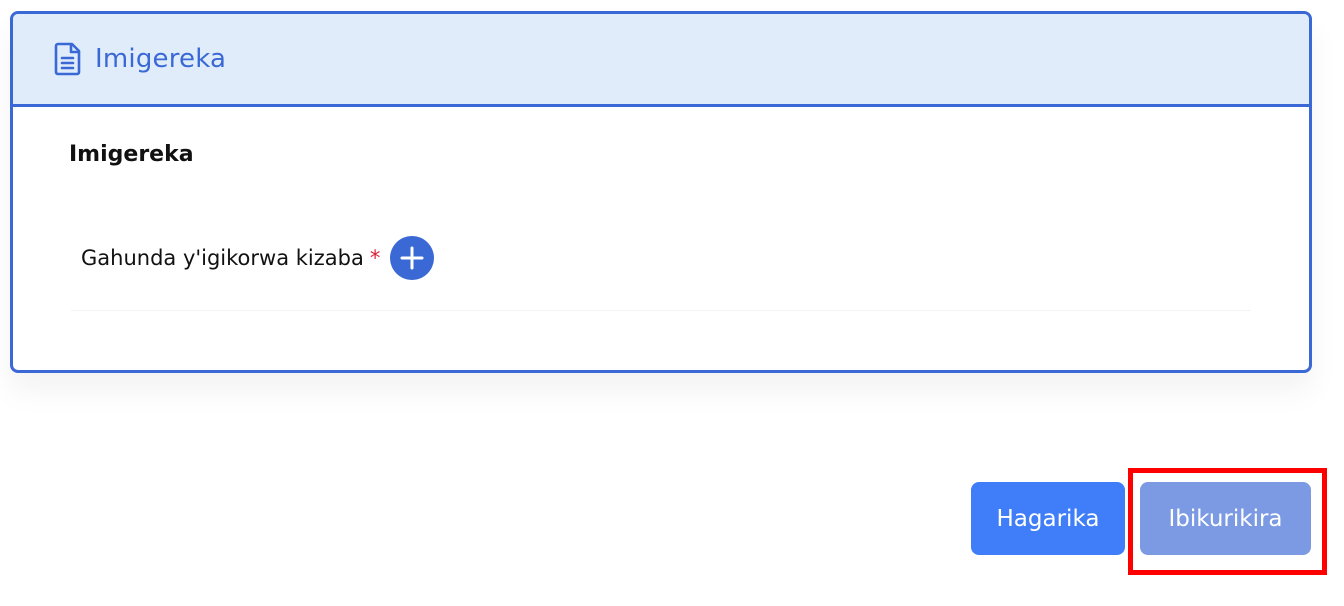 The width and height of the screenshot is (1344, 606). Describe the element at coordinates (1225, 518) in the screenshot. I see `next-button: Ibikurikira` at that location.